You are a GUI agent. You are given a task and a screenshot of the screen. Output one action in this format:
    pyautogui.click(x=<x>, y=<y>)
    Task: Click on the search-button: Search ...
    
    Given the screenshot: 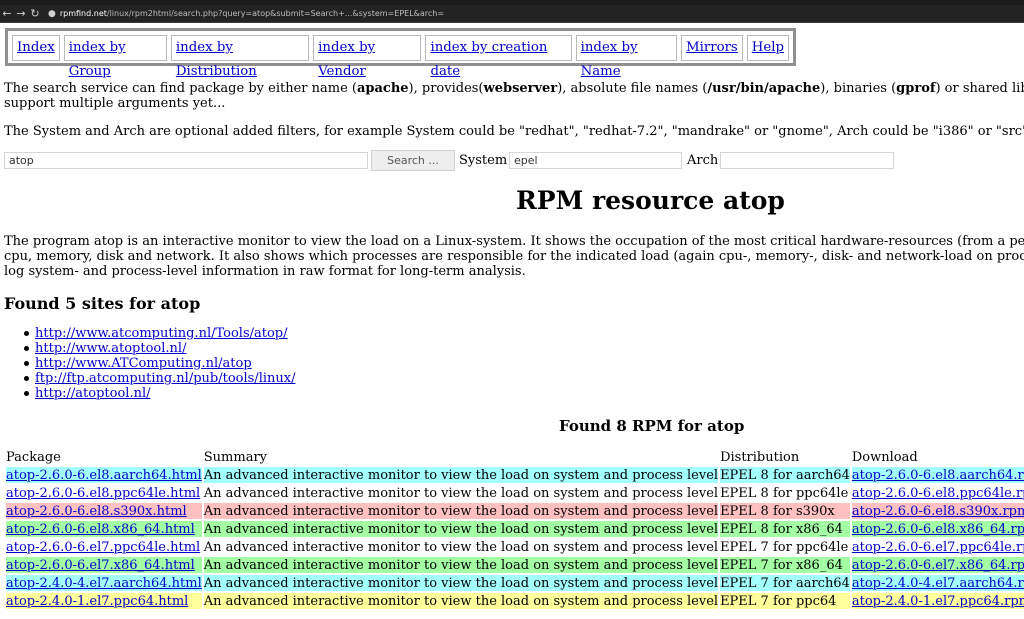 What is the action you would take?
    pyautogui.click(x=413, y=160)
    